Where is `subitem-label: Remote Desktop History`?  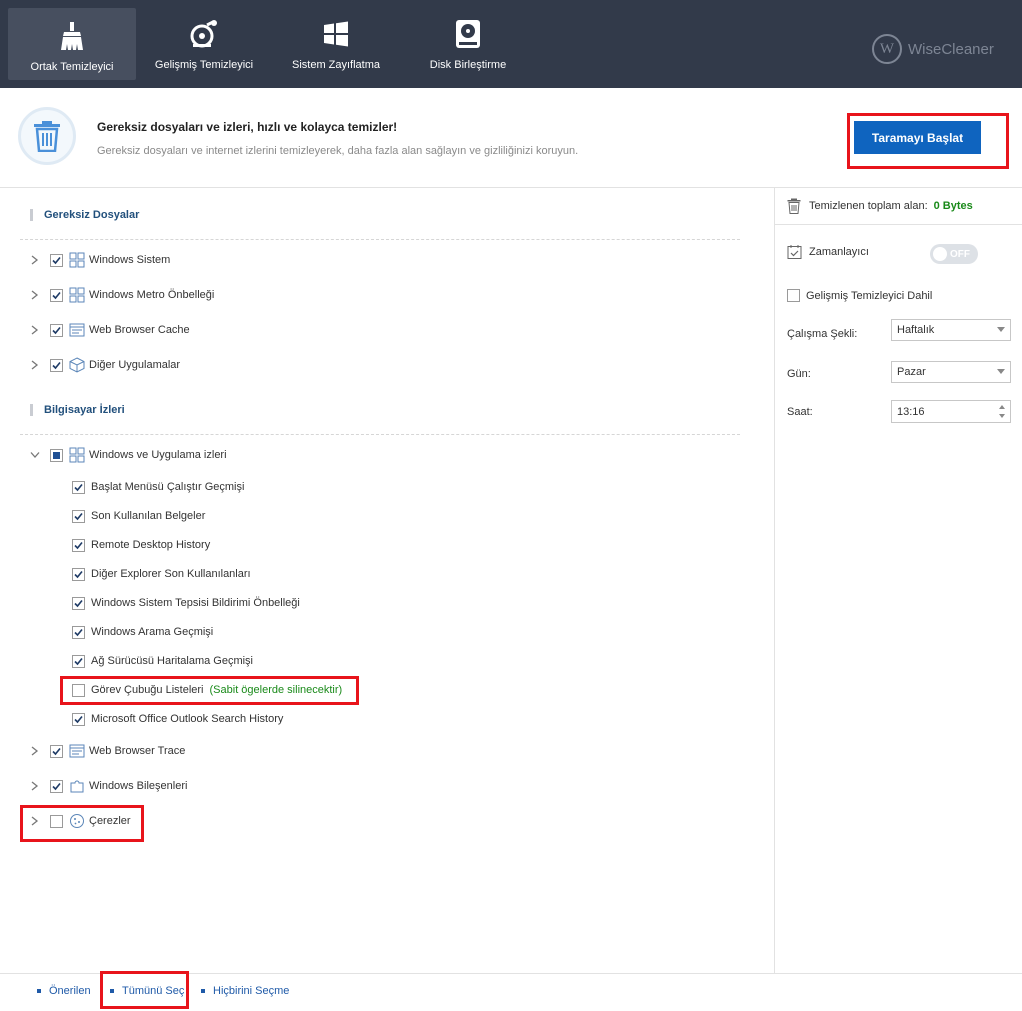 subitem-label: Remote Desktop History is located at coordinates (151, 545).